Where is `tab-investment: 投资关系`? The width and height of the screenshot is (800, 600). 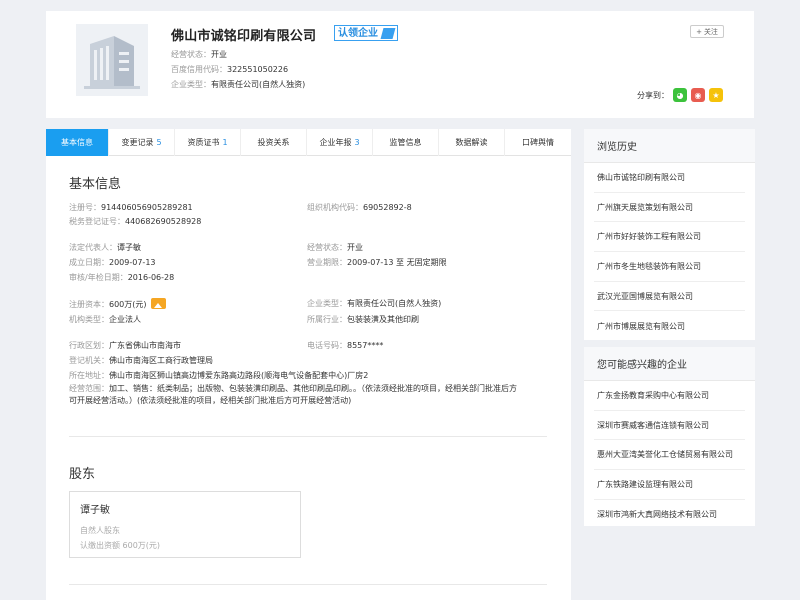
tab-investment: 投资关系 is located at coordinates (274, 142).